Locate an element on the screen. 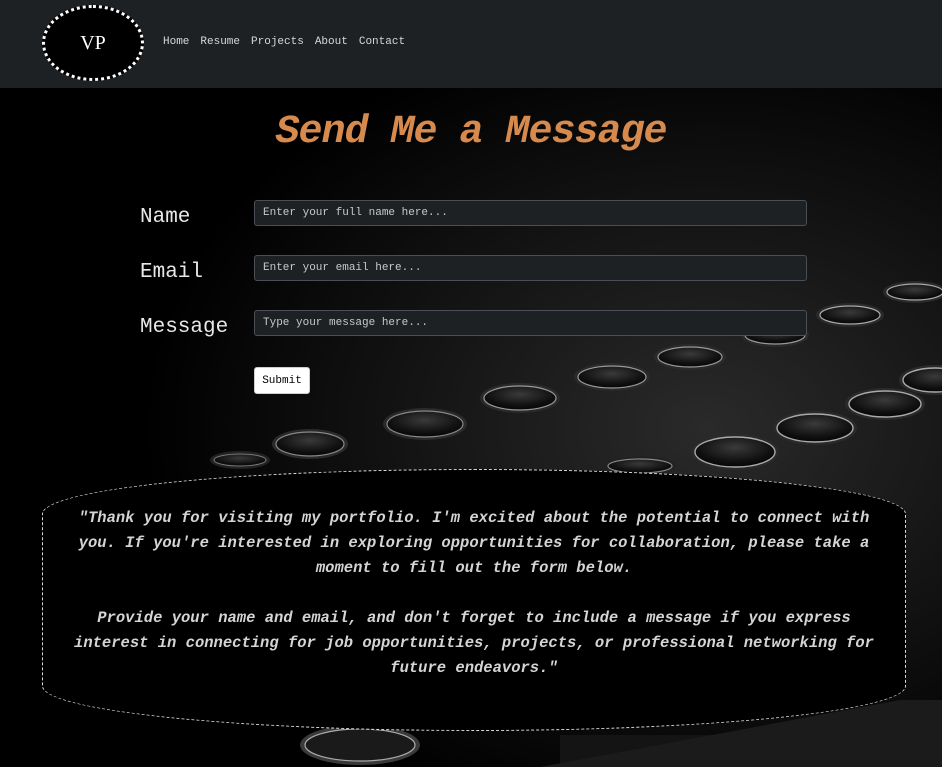 The width and height of the screenshot is (942, 767). main-nav: Home Resume Projects About Contact is located at coordinates (289, 42).